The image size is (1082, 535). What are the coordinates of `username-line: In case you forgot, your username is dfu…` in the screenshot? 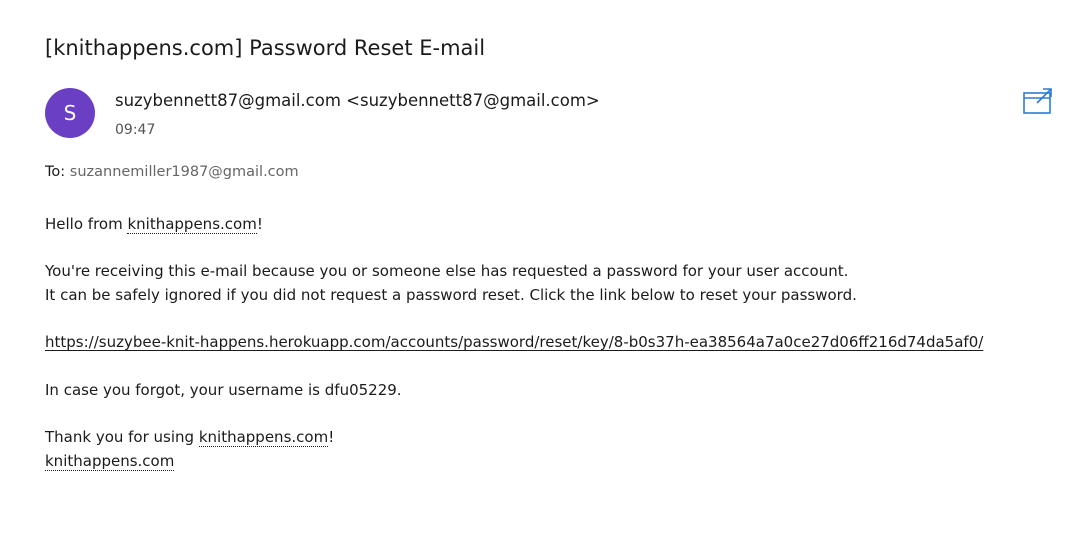 It's located at (223, 390).